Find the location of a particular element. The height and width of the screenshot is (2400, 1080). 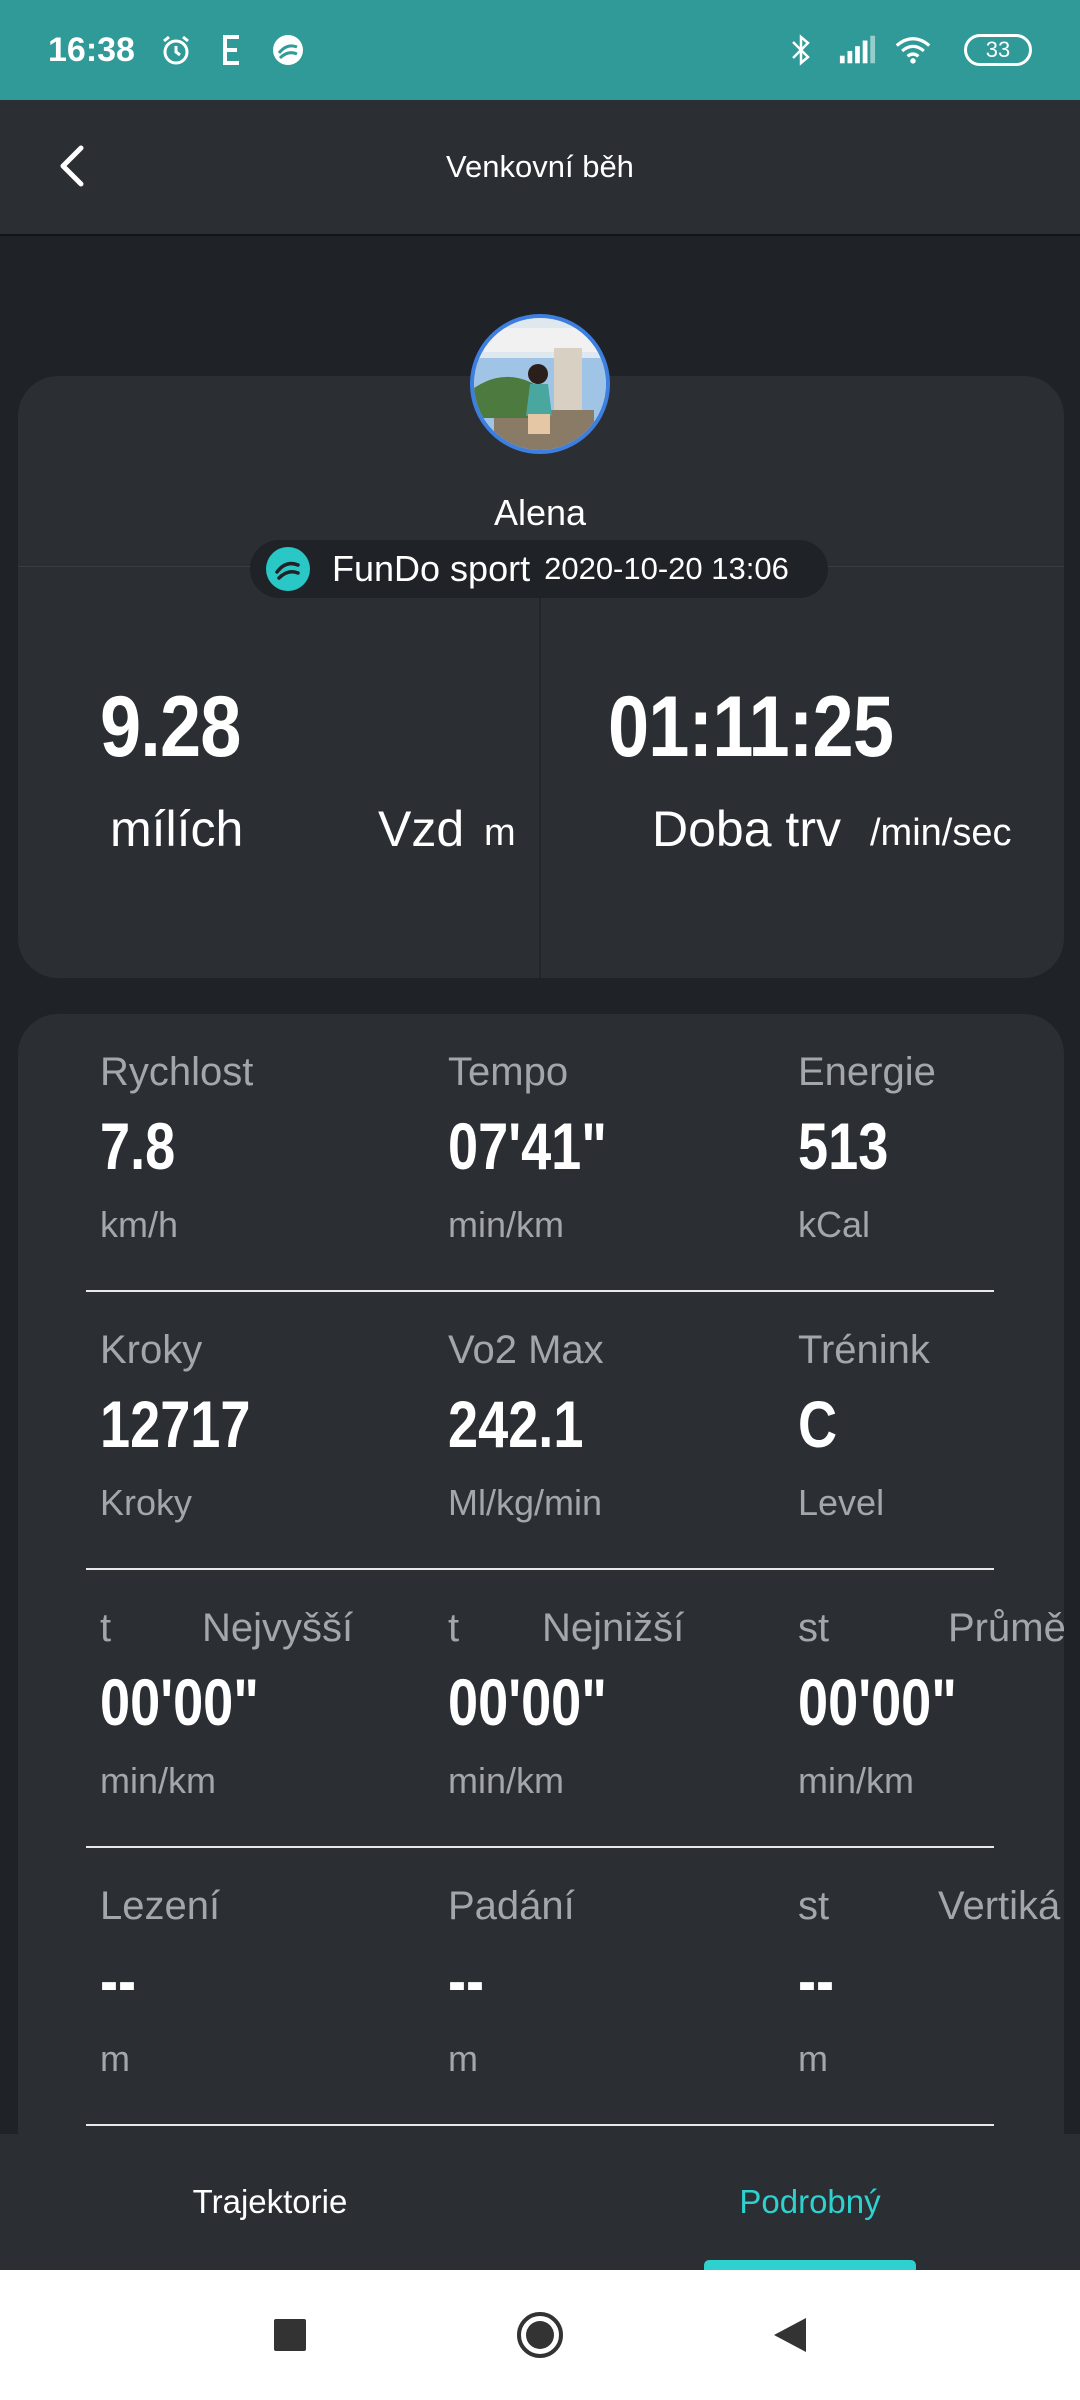

system-nav-bar is located at coordinates (540, 2335).